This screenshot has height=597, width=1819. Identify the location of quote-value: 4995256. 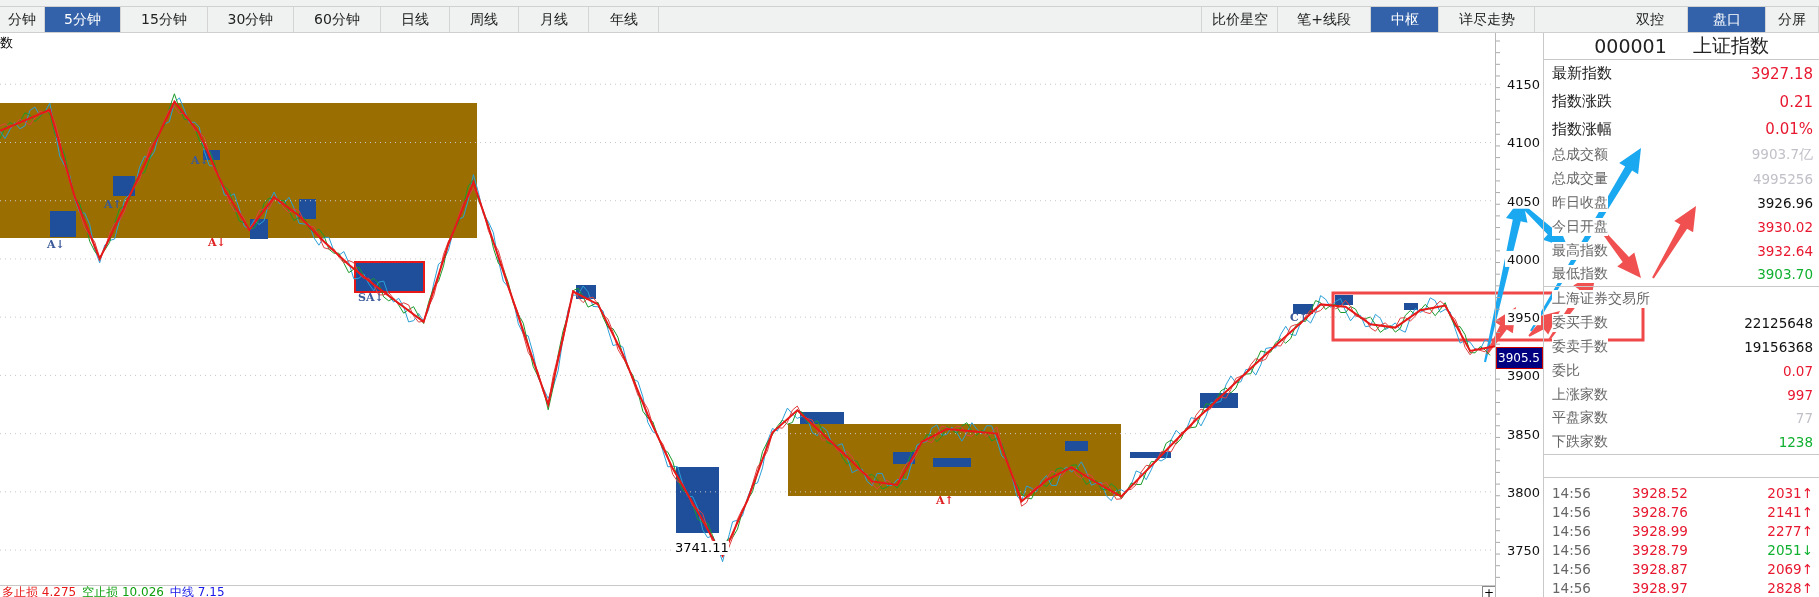
(1782, 179).